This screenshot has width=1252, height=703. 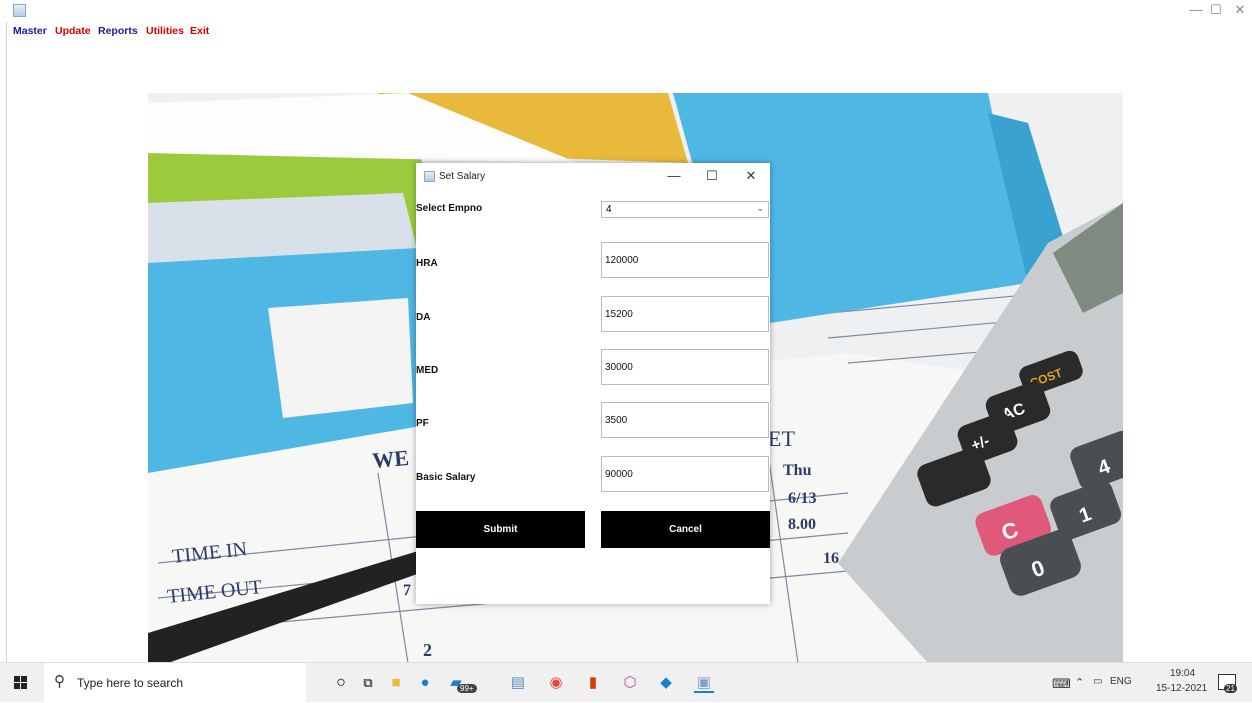 I want to click on sheet-text-2: 2, so click(x=427, y=650).